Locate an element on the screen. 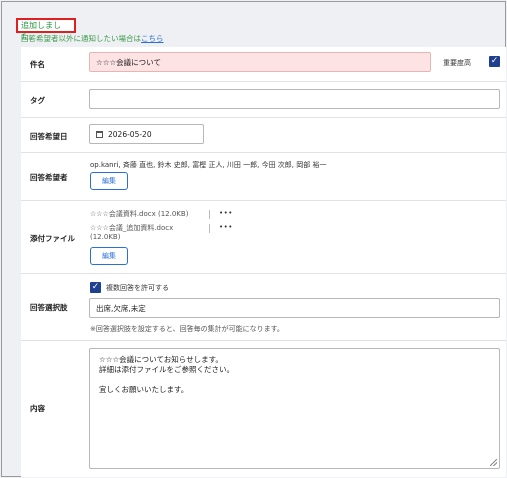 The height and width of the screenshot is (478, 507). attachment-file-1: ☆☆☆会議資料.docx (12.0KB) is located at coordinates (139, 214).